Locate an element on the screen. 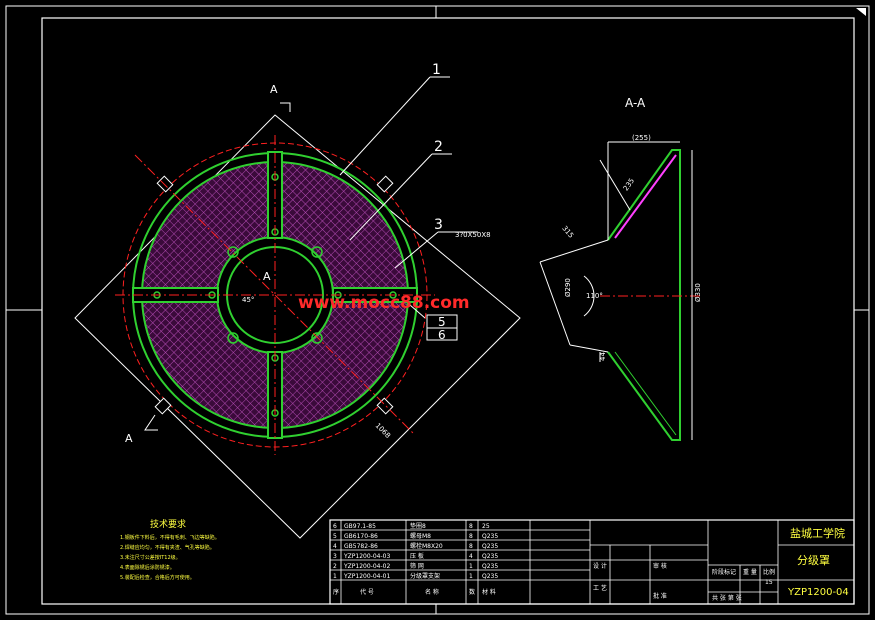 The height and width of the screenshot is (620, 875). part-no: 2 is located at coordinates (335, 566).